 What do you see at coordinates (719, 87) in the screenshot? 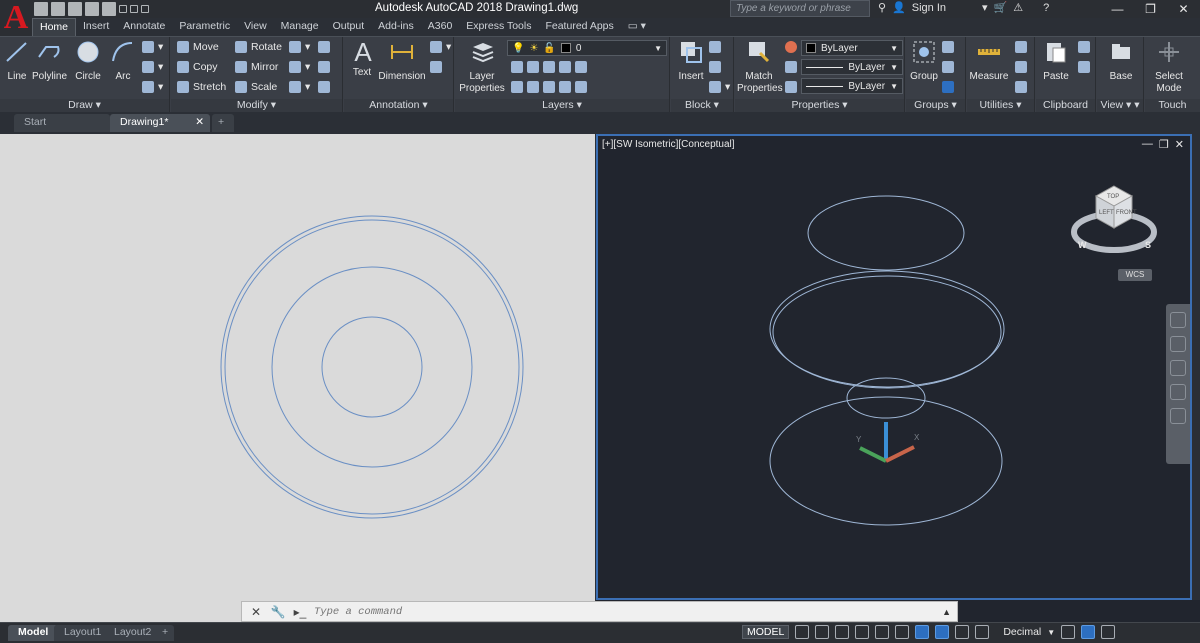
I see `block-attributes-icon: ▾` at bounding box center [719, 87].